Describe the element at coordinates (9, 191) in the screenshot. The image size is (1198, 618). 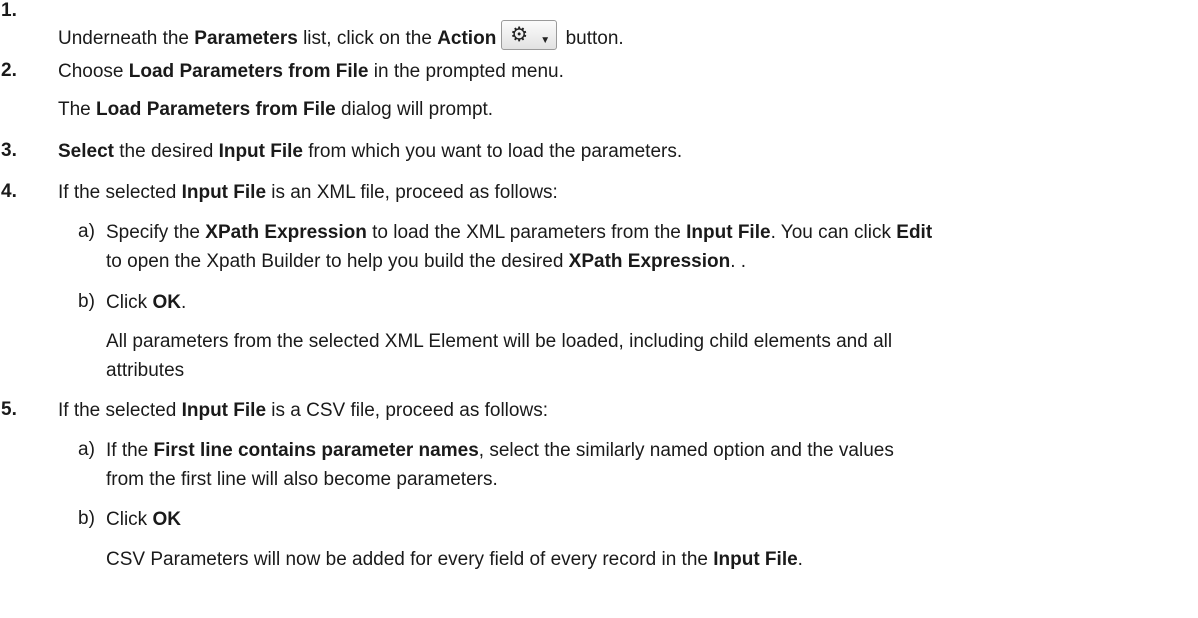
I see `step-number: 4.` at that location.